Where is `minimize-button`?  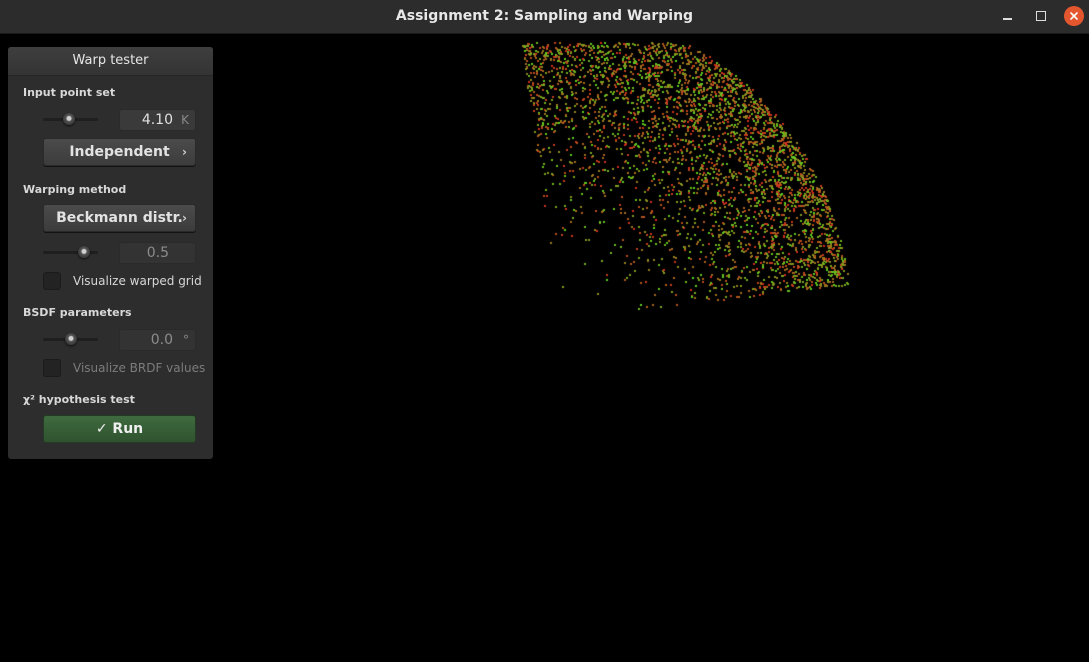
minimize-button is located at coordinates (1007, 16).